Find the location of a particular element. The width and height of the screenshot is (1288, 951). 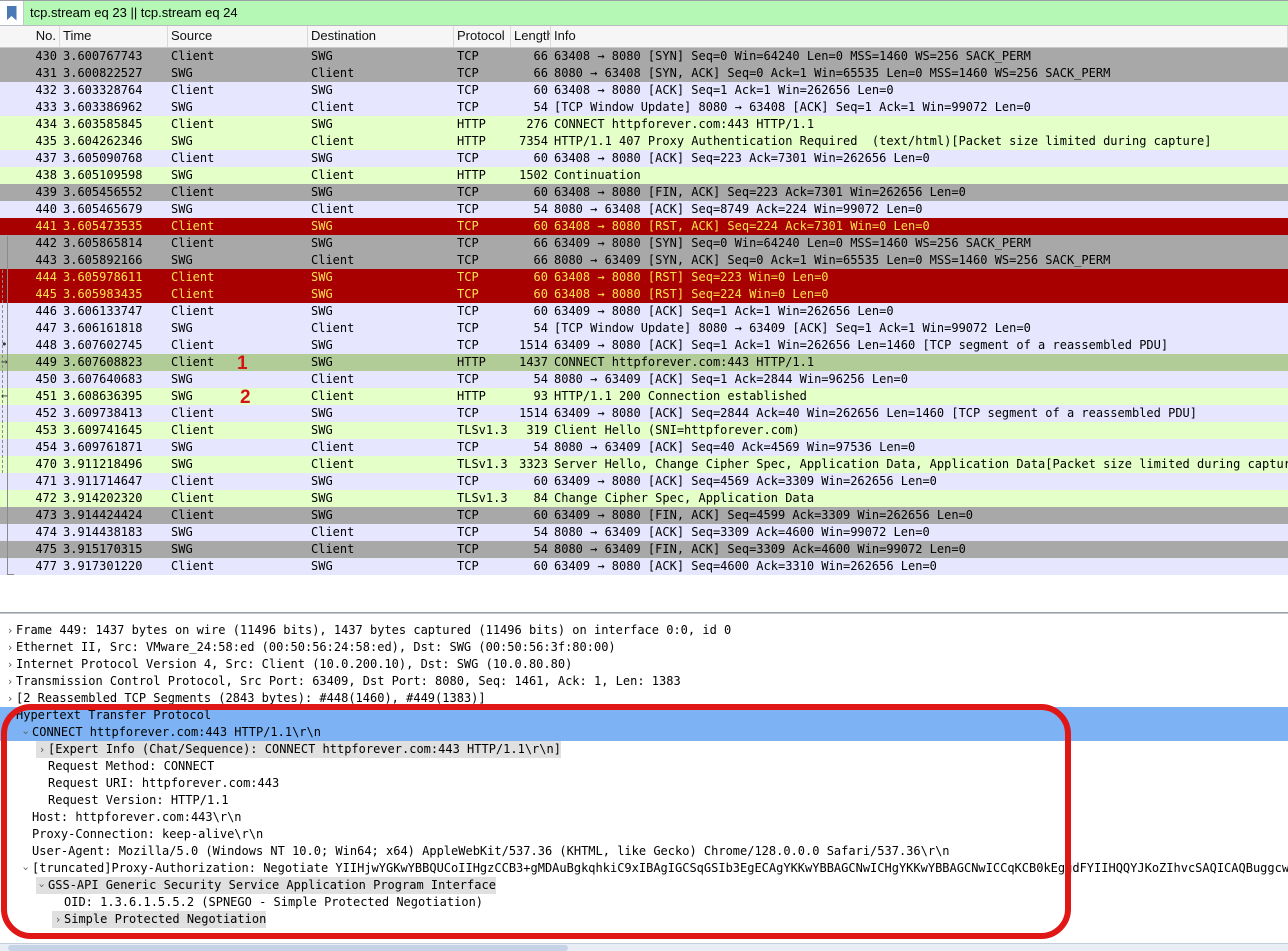

cell-time: 3.605892166 is located at coordinates (103, 260).